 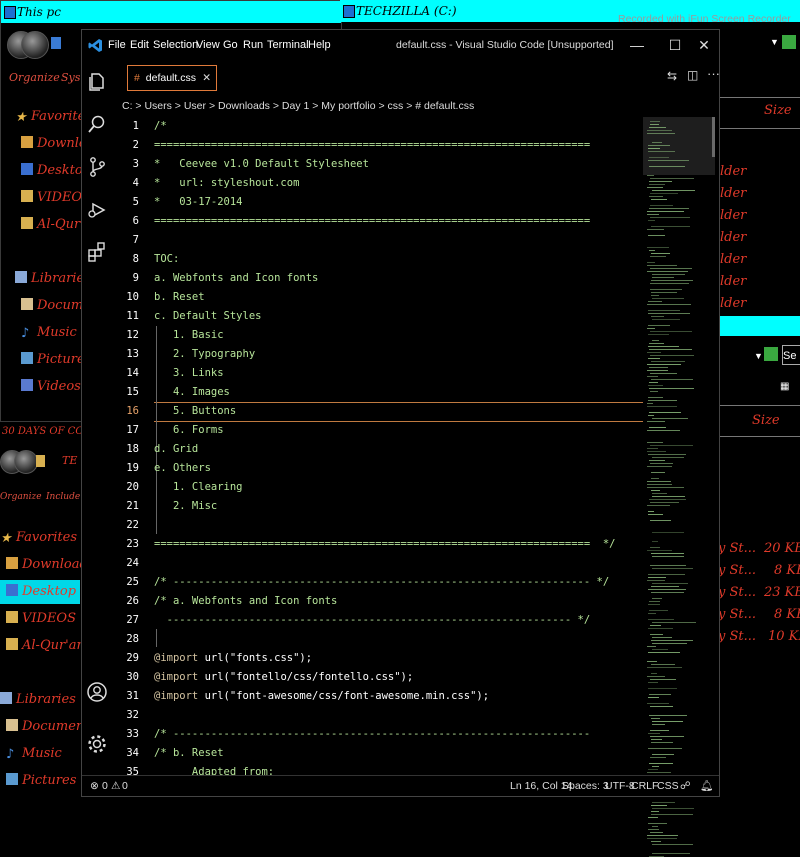 What do you see at coordinates (192, 392) in the screenshot?
I see `code-line: 4. Images` at bounding box center [192, 392].